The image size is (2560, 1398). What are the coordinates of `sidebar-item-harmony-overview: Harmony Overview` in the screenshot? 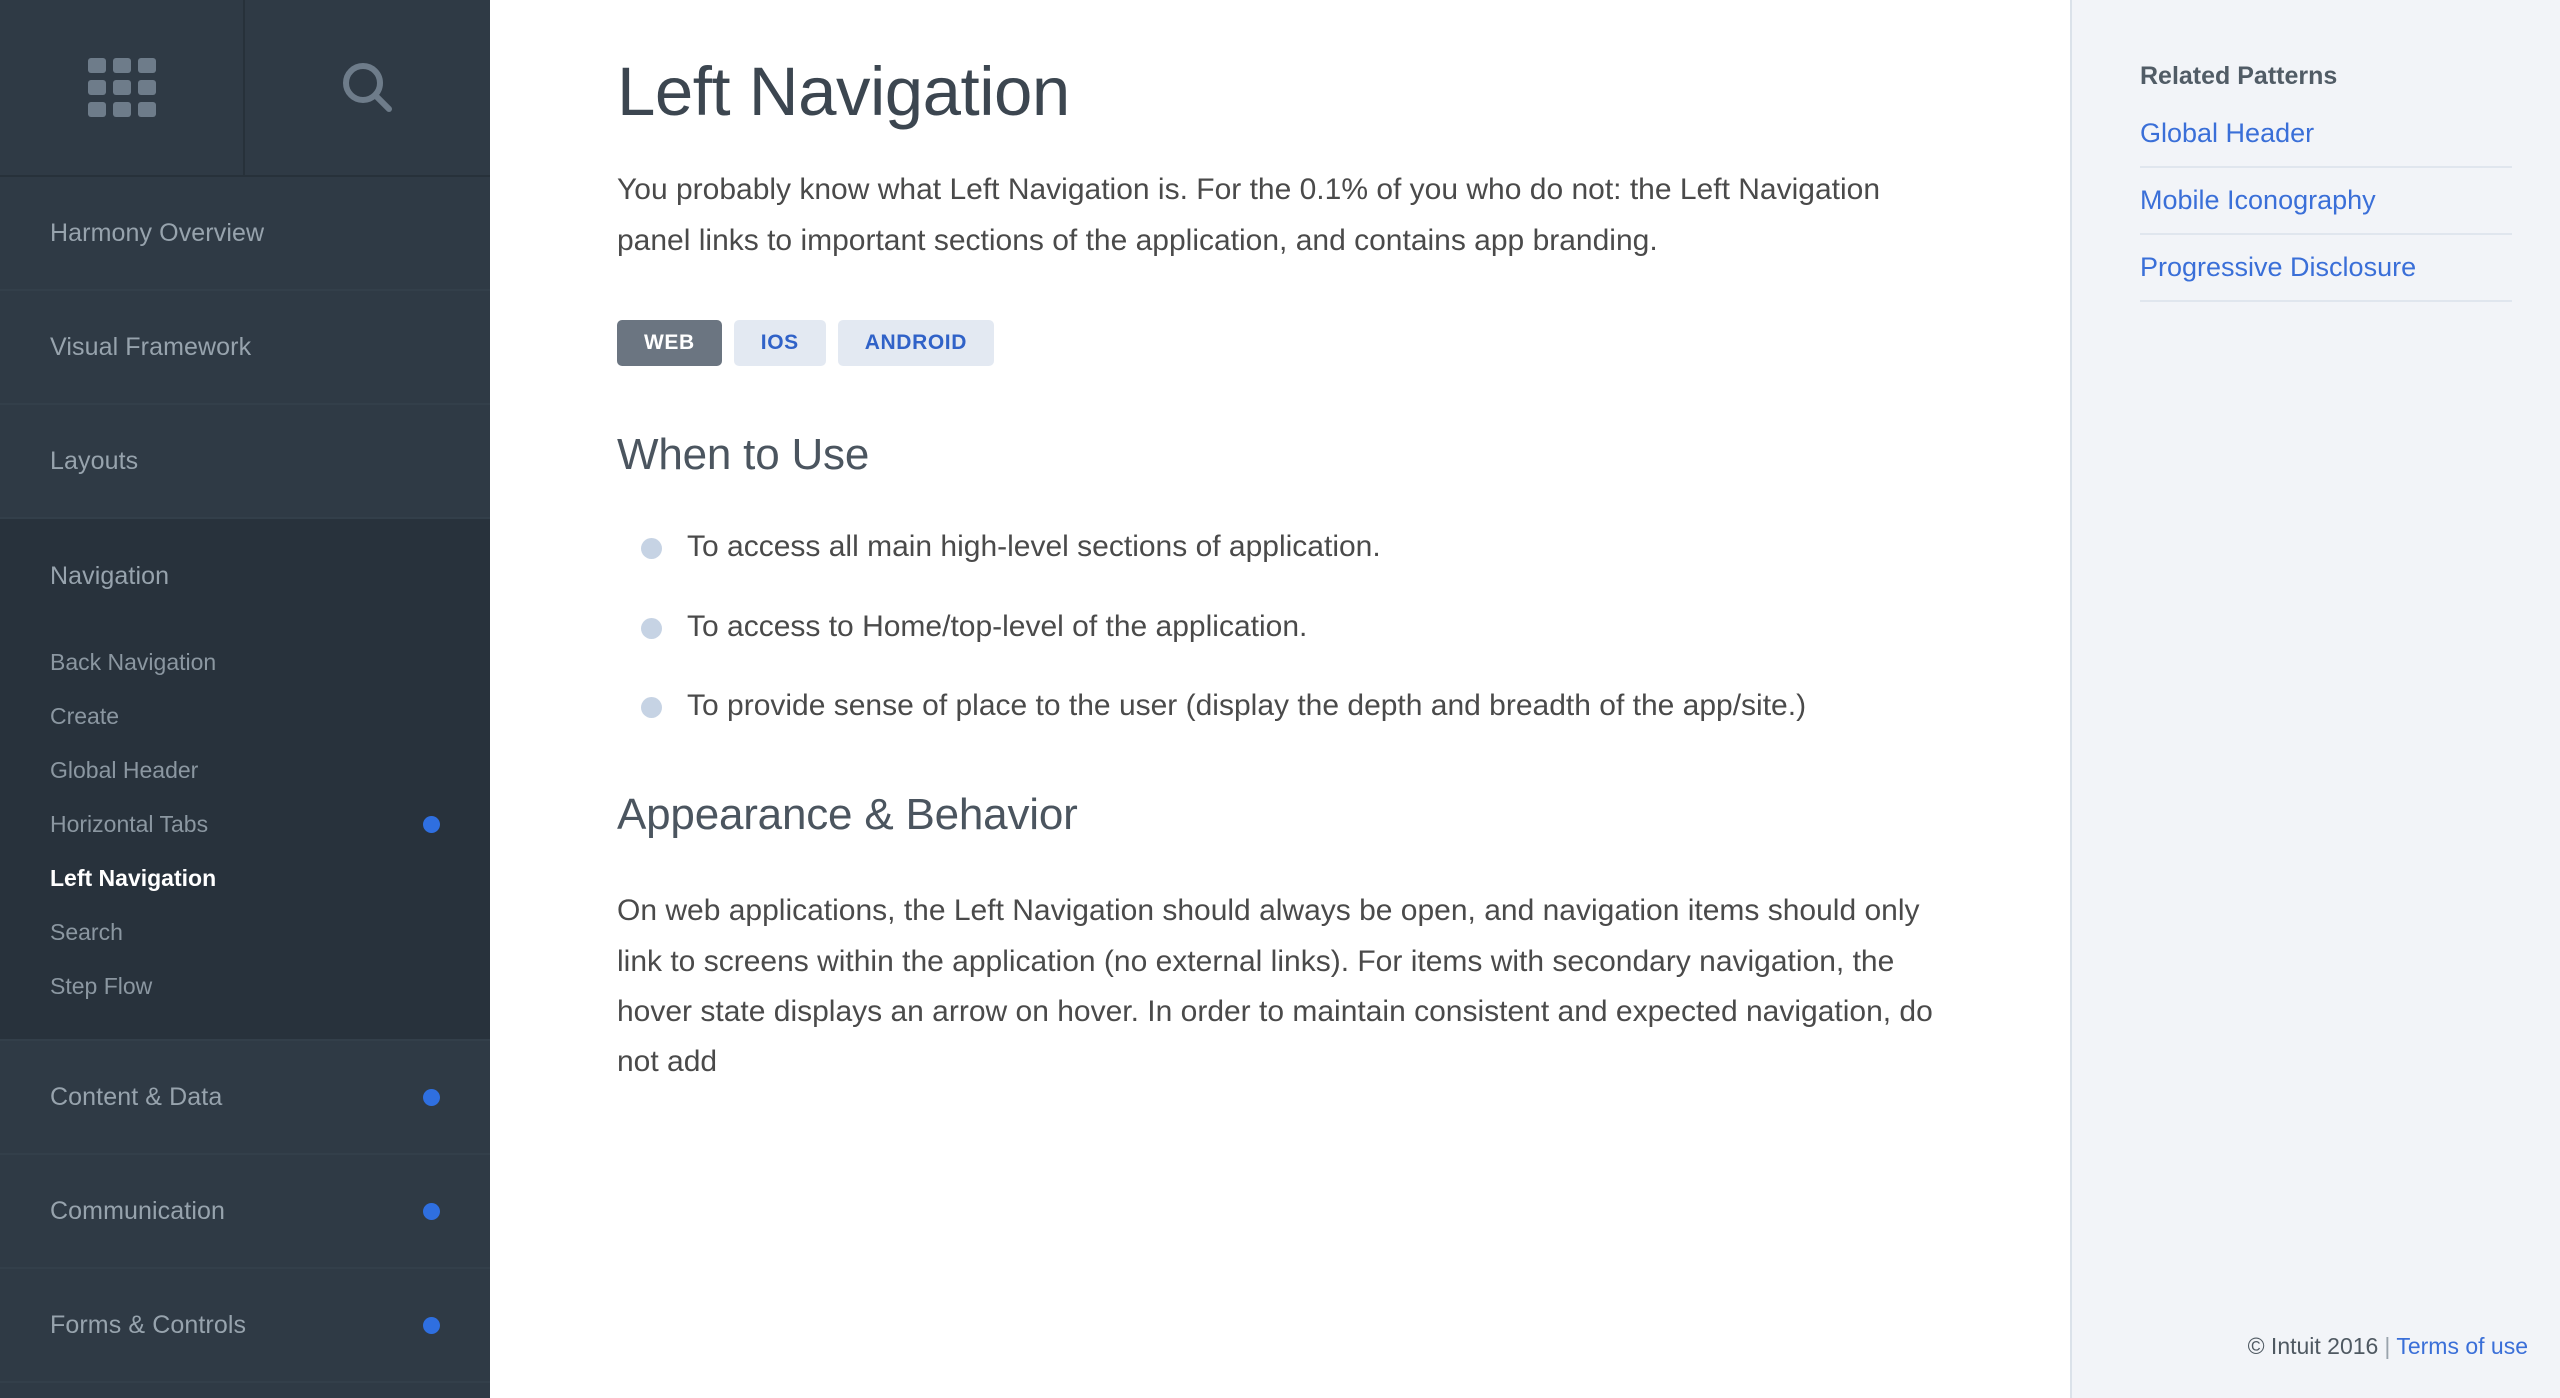 It's located at (245, 234).